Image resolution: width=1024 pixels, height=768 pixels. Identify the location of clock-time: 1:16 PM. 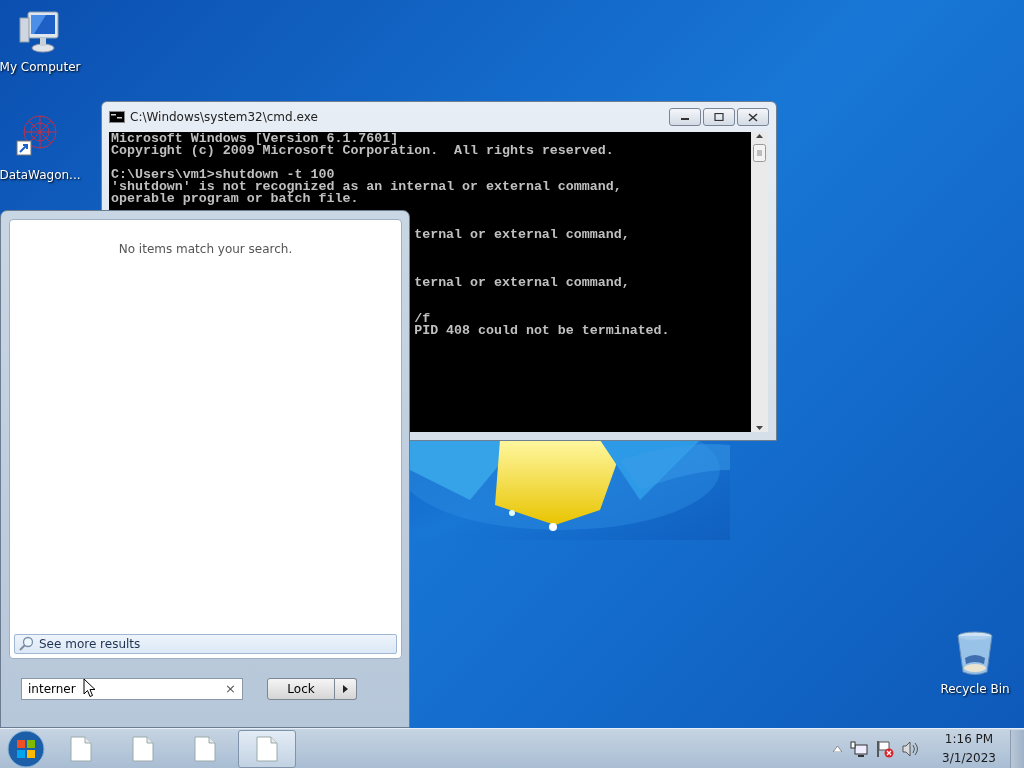
(969, 739).